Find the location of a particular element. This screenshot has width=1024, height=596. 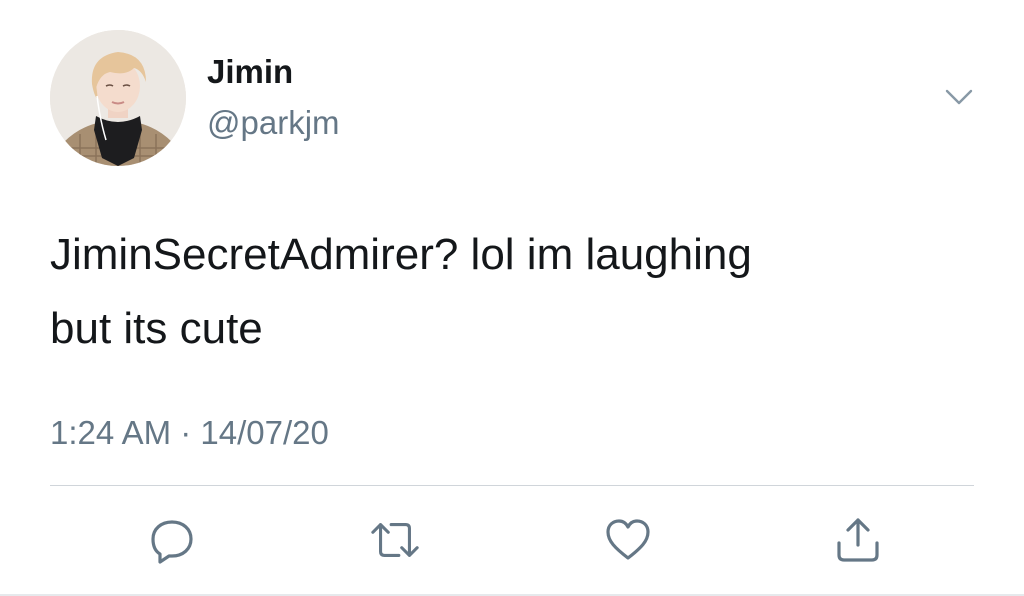

tweet-menu-button is located at coordinates (959, 96).